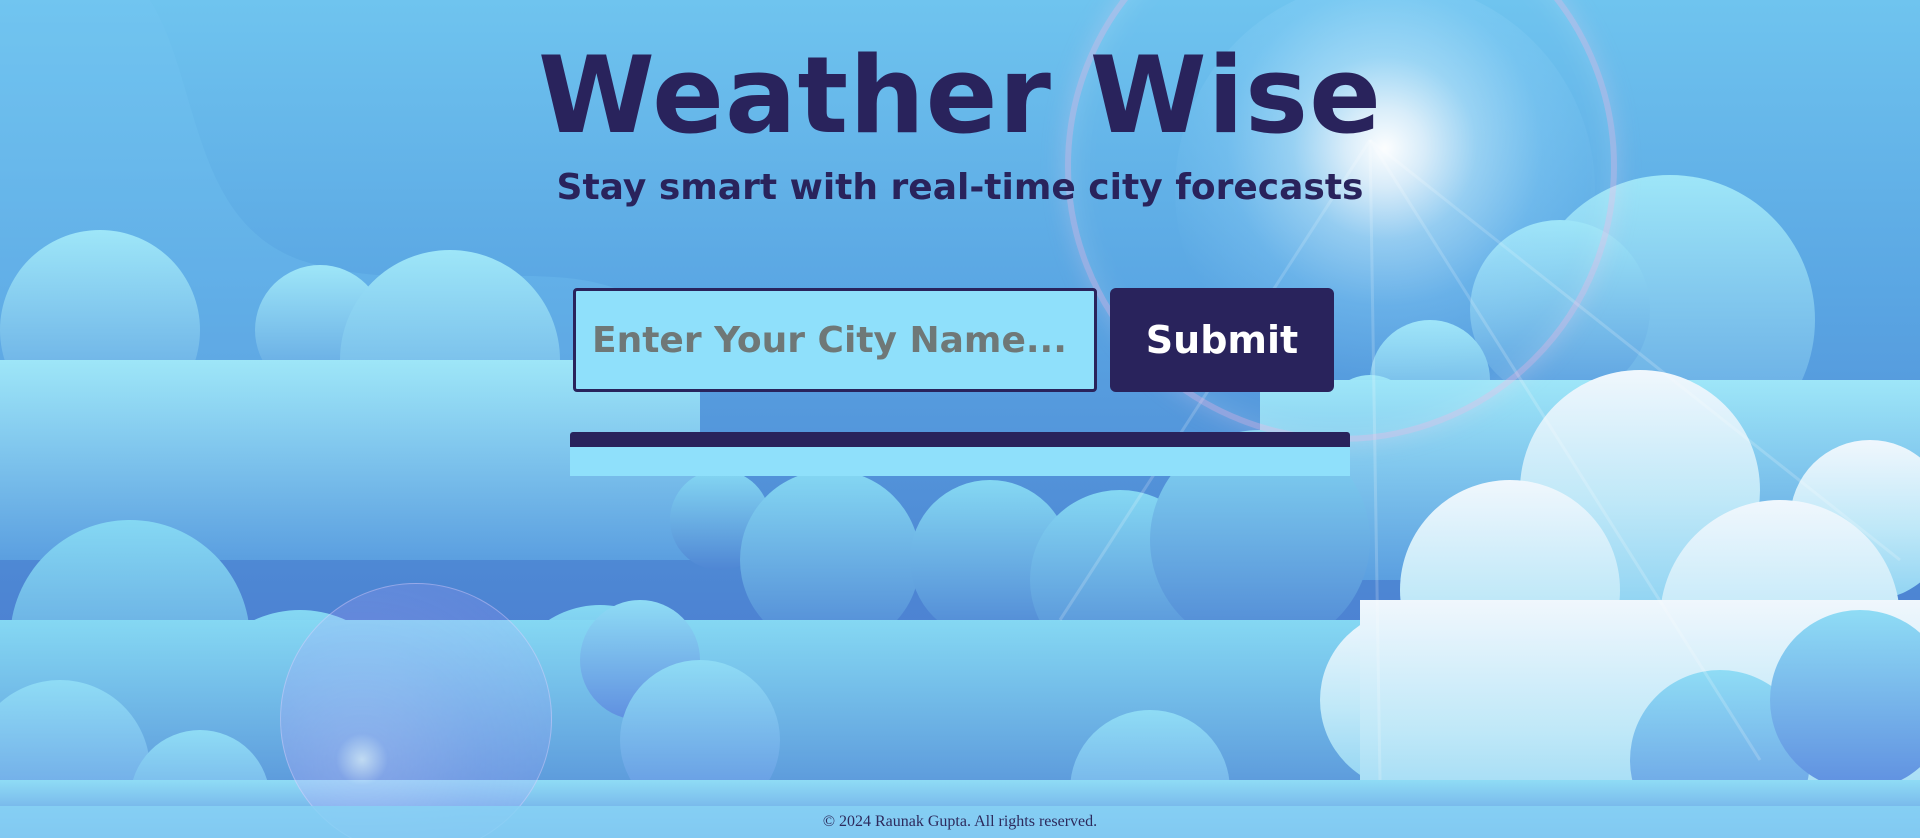  Describe the element at coordinates (960, 461) in the screenshot. I see `result-panel-body` at that location.